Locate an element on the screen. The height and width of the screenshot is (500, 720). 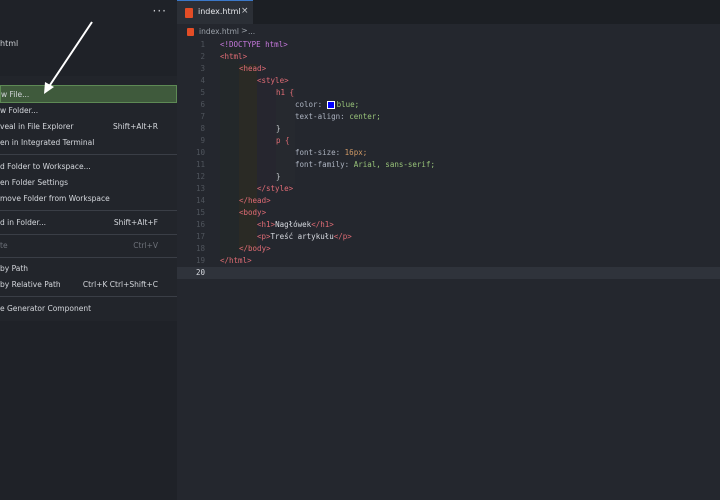
code-line-current: 20 is located at coordinates (448, 273).